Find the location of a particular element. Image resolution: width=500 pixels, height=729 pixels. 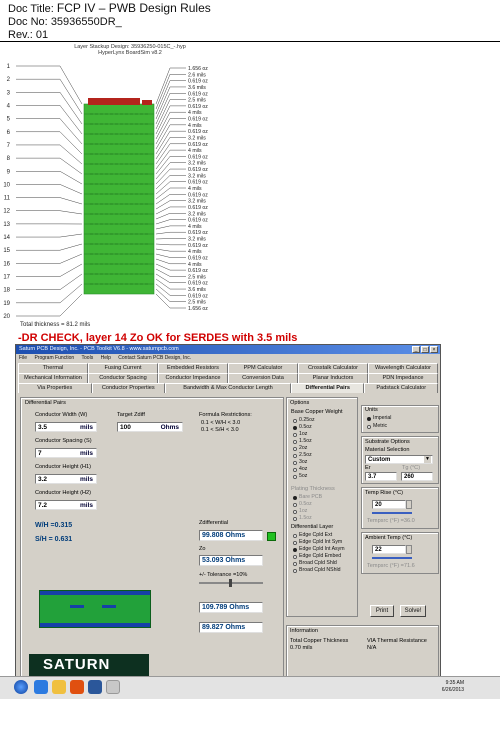

diff-layer-radio-4: Broad Cpld Shld is located at coordinates (319, 563).